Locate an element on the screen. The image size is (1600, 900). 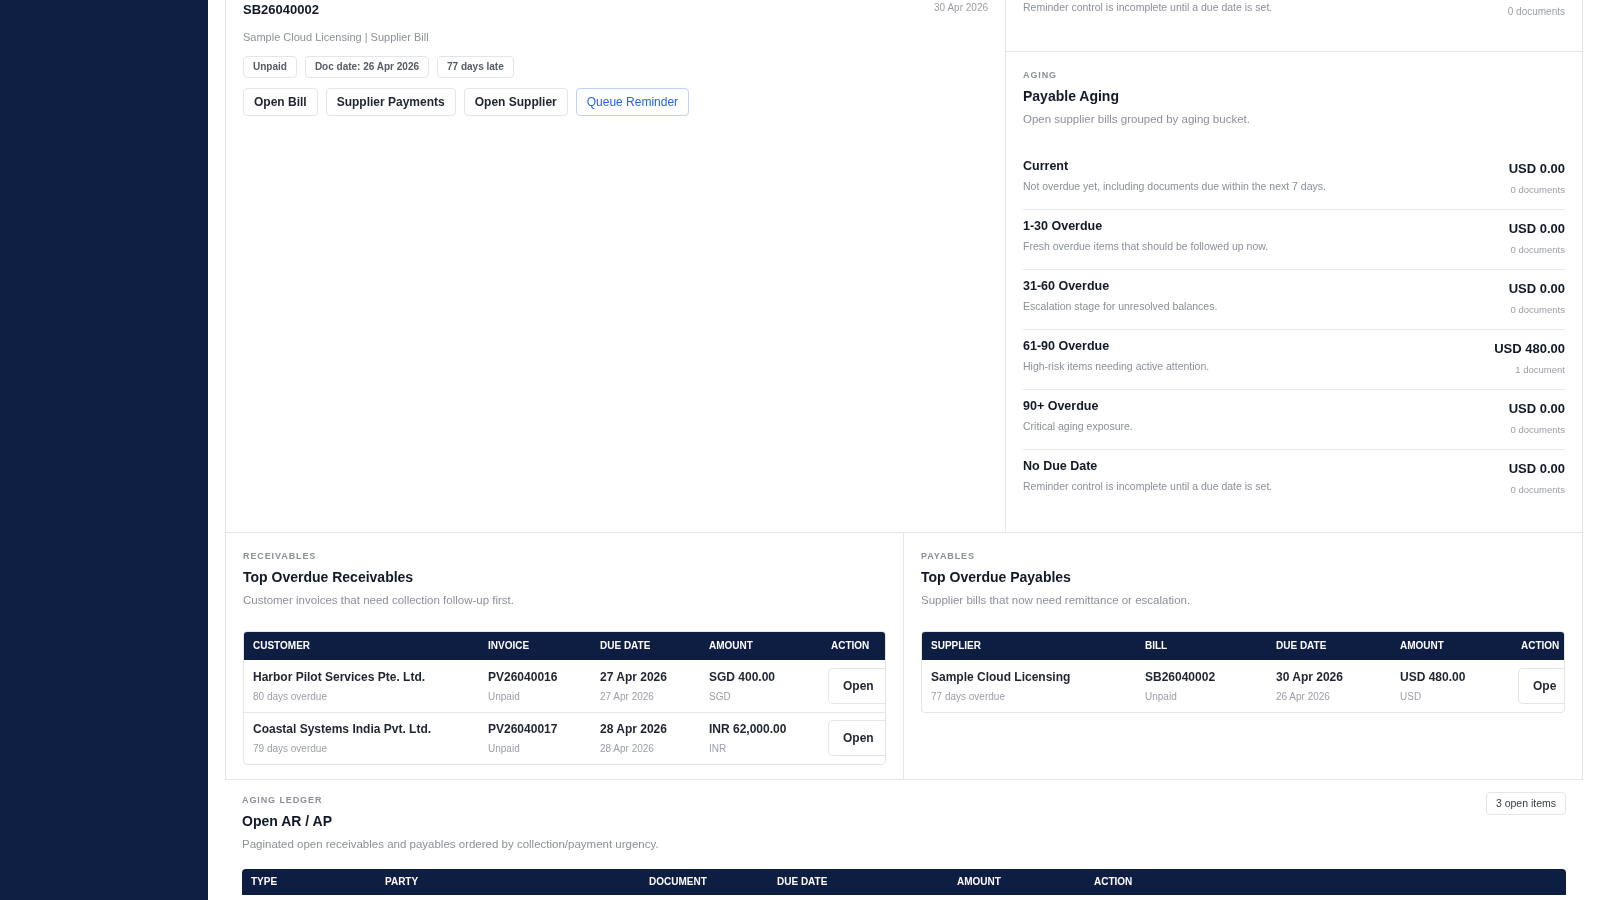
bucket-amount: USD 480.00 is located at coordinates (1529, 348).